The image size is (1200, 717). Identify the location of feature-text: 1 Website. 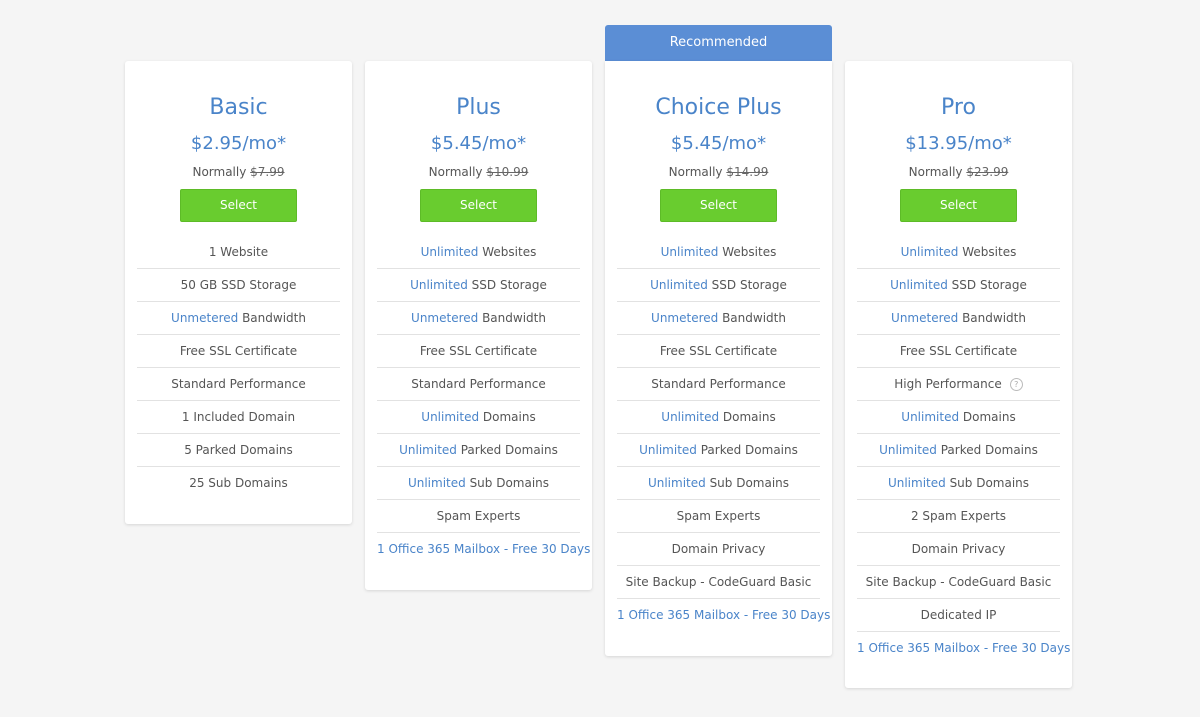
(238, 252).